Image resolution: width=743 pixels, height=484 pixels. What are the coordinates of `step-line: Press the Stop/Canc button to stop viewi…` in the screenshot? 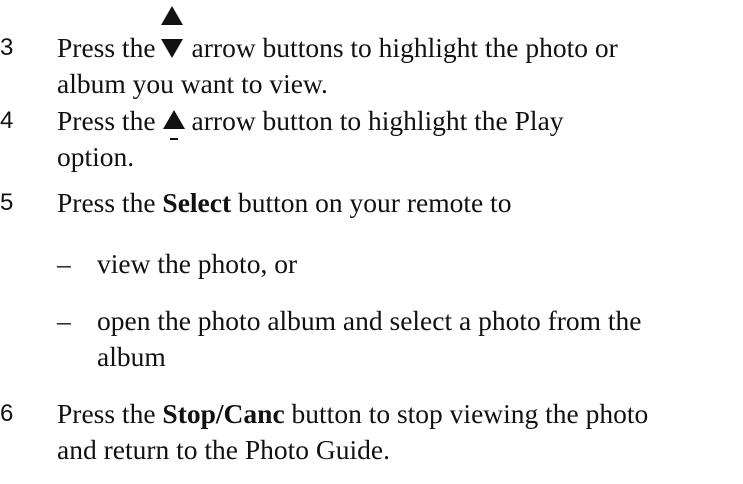 It's located at (400, 414).